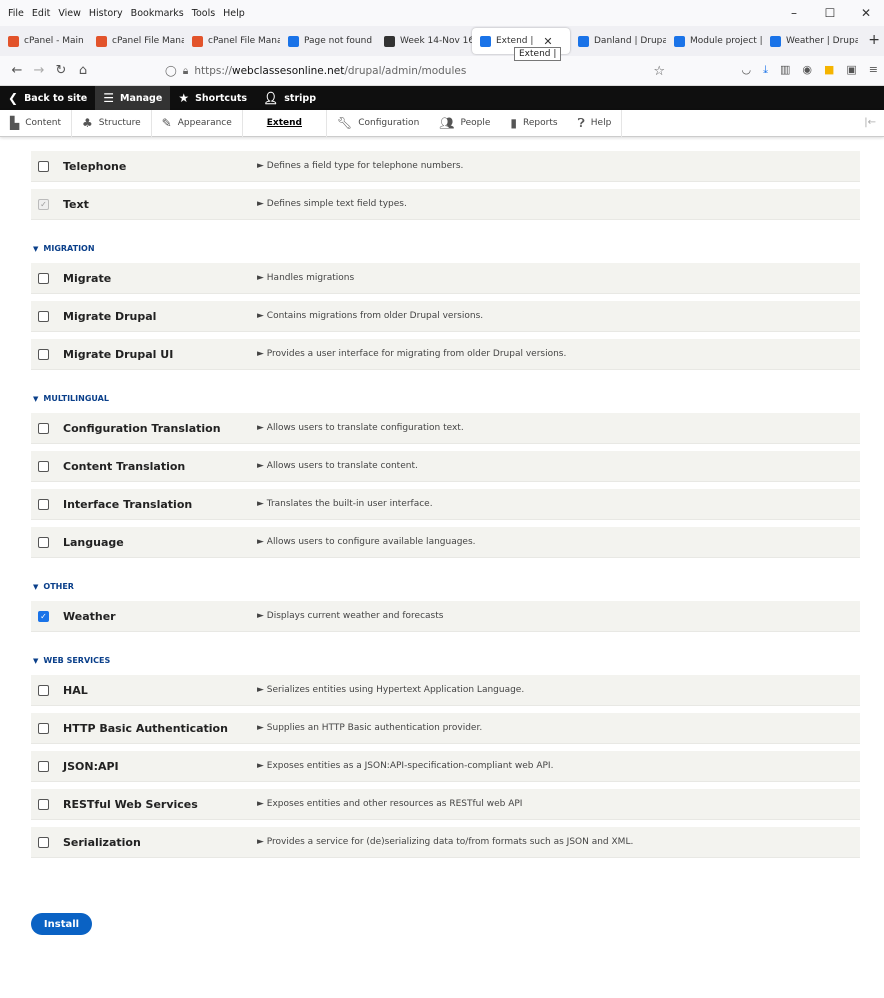  What do you see at coordinates (160, 504) in the screenshot?
I see `module-name: Interface Translation` at bounding box center [160, 504].